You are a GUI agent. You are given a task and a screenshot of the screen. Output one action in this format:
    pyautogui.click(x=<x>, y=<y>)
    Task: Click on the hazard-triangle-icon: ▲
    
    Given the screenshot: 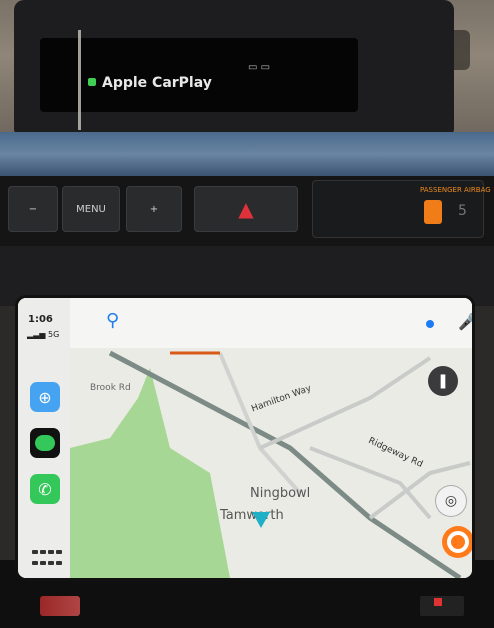 What is the action you would take?
    pyautogui.click(x=246, y=209)
    